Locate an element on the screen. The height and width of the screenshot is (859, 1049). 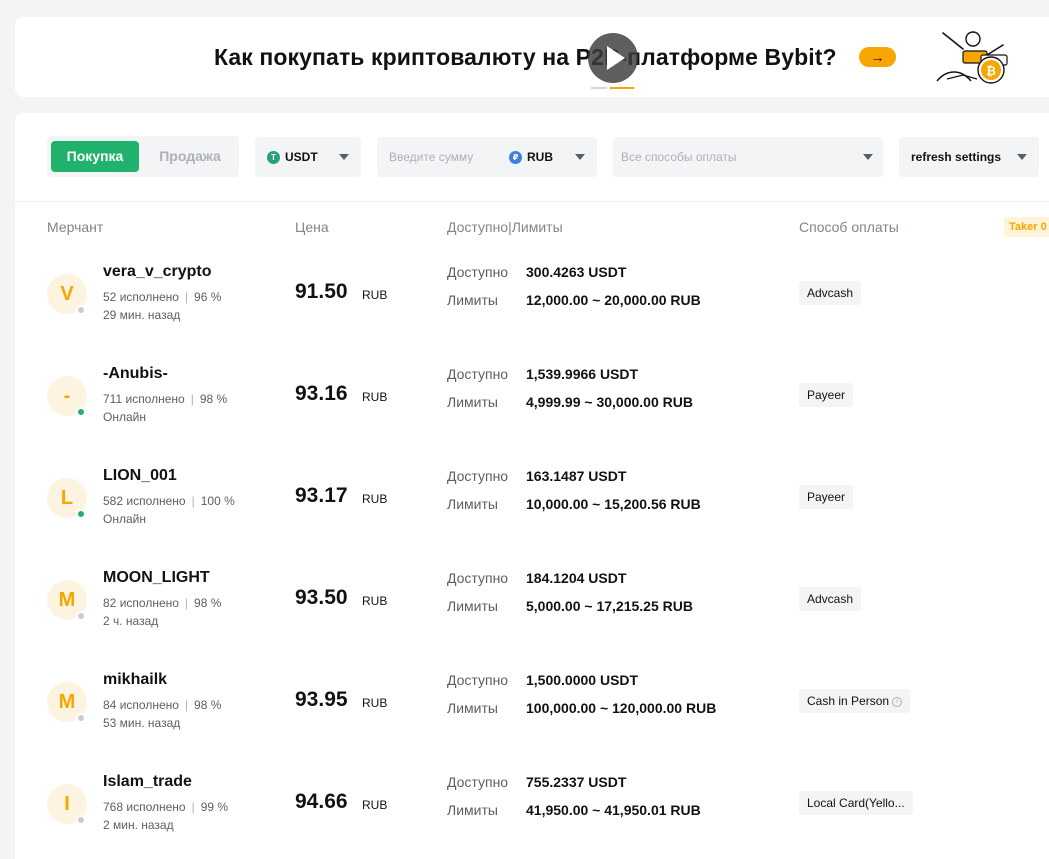
completion-rate: 100 % is located at coordinates (217, 501).